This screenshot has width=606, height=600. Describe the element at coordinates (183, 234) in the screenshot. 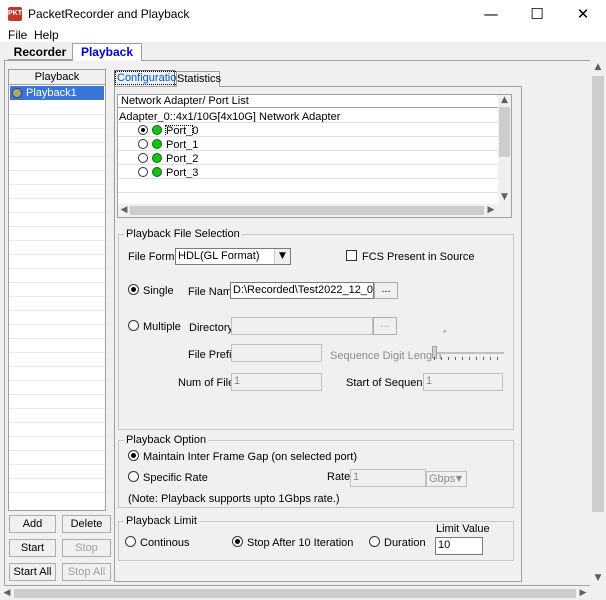

I see `file-selection-title: Playback File Selection` at that location.